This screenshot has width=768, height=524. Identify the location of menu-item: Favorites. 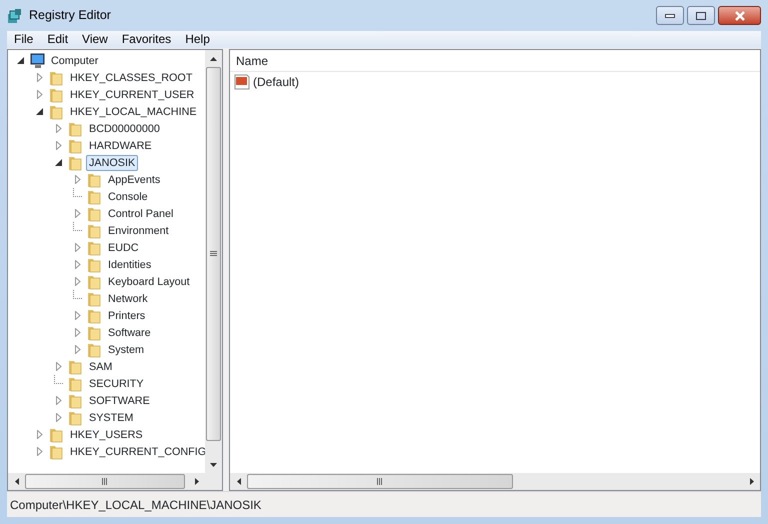
(146, 39).